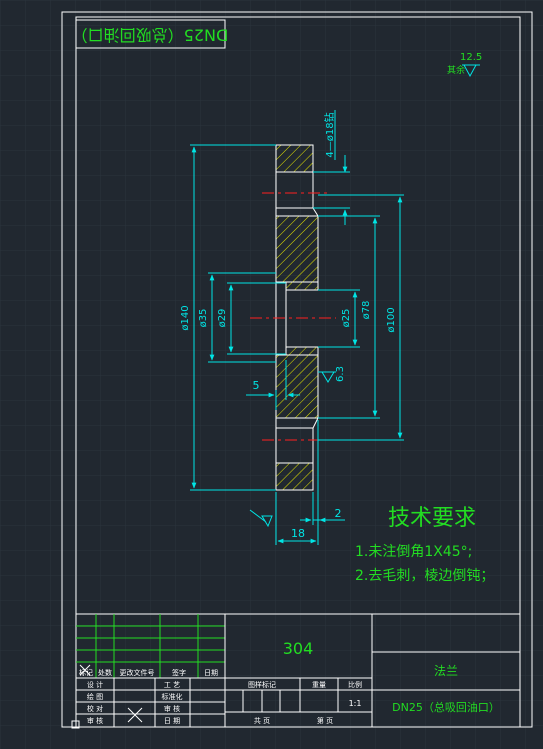 This screenshot has height=749, width=543. What do you see at coordinates (424, 576) in the screenshot?
I see `requirement-line-2: 2.去毛刺，棱边倒钝；` at bounding box center [424, 576].